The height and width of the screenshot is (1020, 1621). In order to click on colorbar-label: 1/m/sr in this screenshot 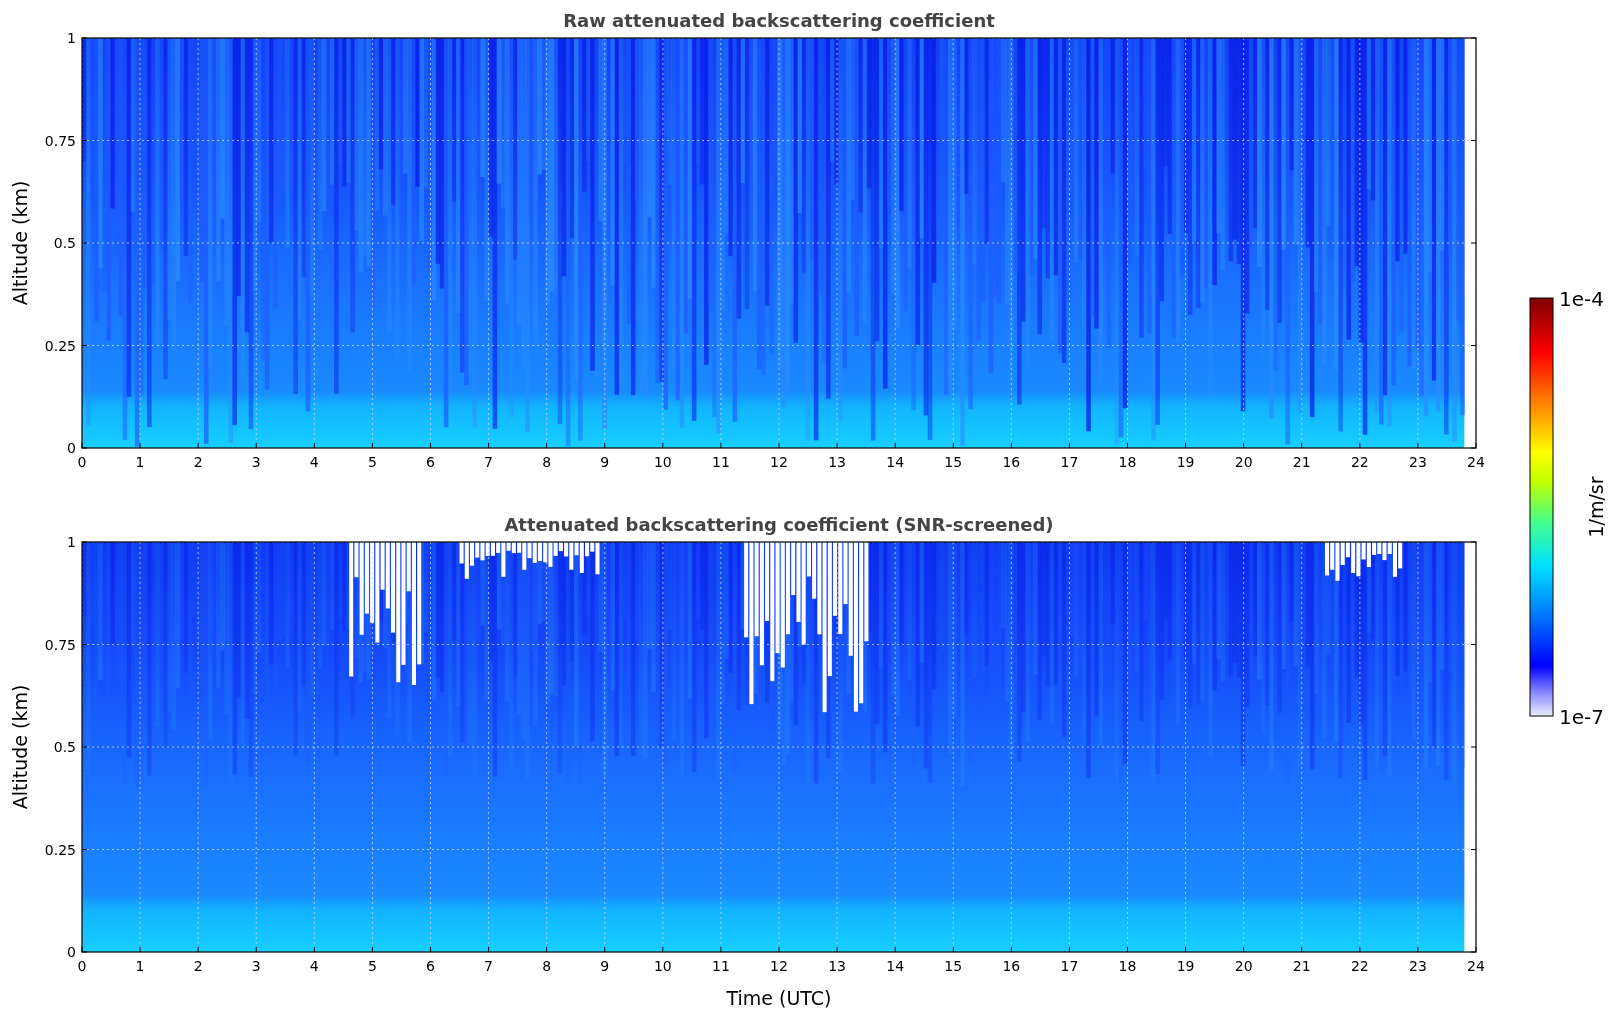, I will do `click(1596, 507)`.